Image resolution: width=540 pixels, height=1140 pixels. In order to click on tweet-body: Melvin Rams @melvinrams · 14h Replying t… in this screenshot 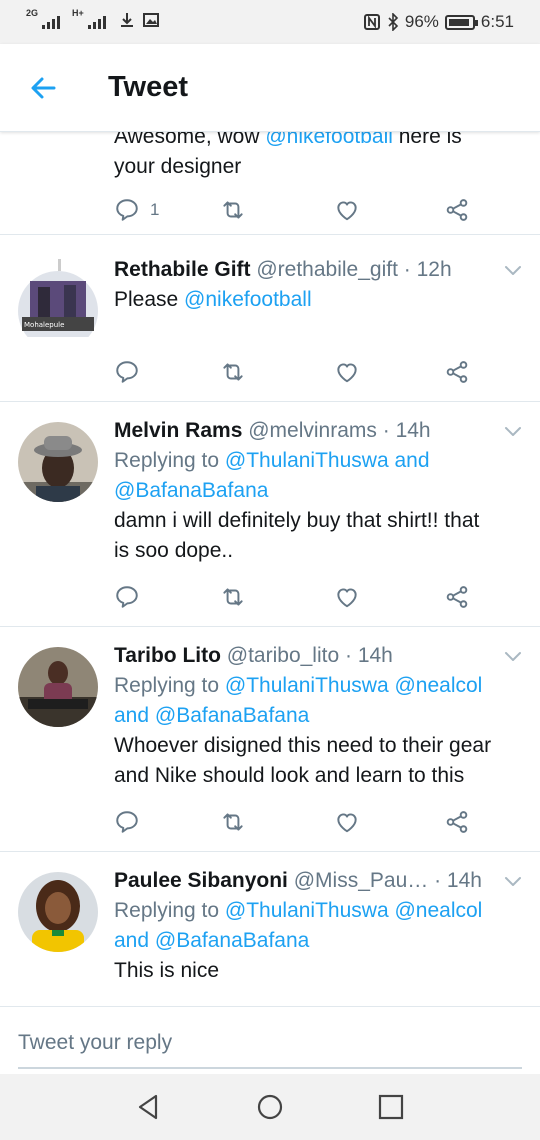, I will do `click(317, 491)`.